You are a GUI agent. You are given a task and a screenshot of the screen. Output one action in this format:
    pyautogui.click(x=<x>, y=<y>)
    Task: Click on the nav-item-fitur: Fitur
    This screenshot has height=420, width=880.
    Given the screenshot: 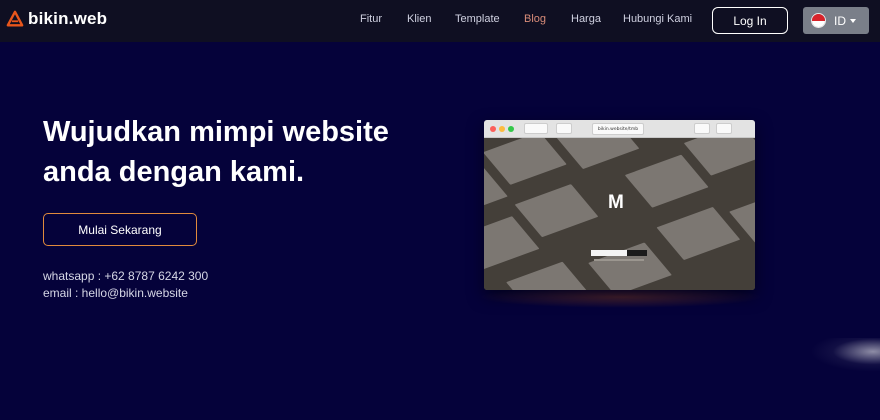 What is the action you would take?
    pyautogui.click(x=371, y=19)
    